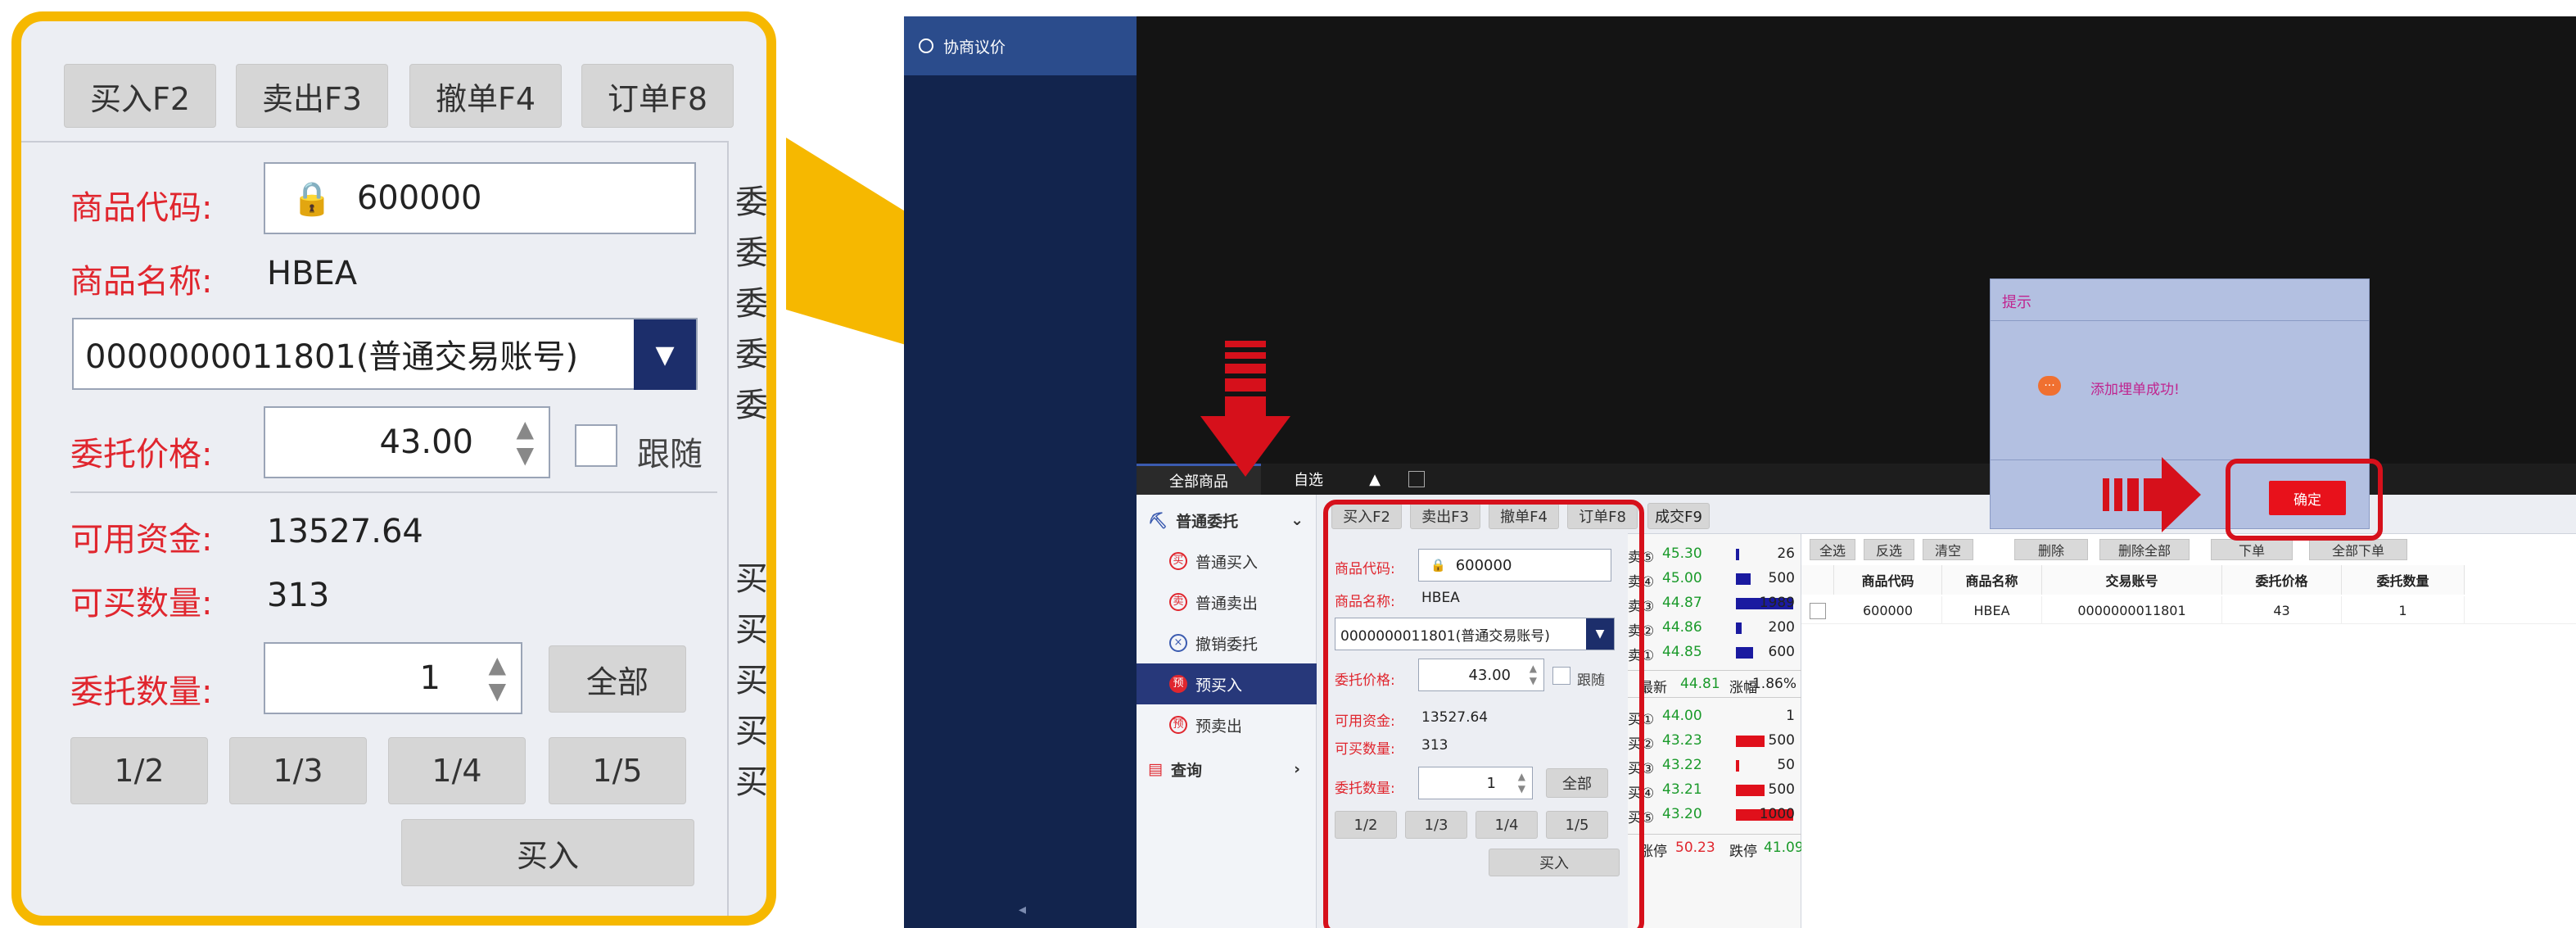 The image size is (2576, 928). I want to click on menu-label: 普通买入, so click(1227, 562).